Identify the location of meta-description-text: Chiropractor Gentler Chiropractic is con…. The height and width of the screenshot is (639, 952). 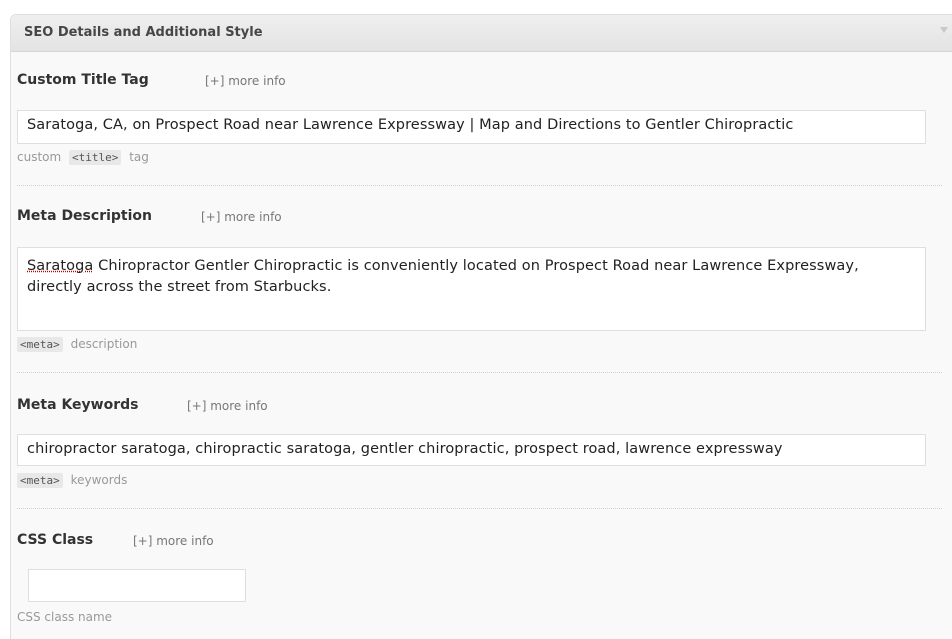
(443, 276).